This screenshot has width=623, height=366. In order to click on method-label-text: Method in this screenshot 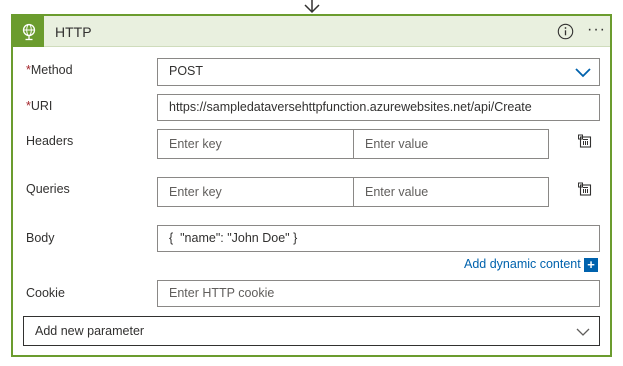, I will do `click(51, 70)`.